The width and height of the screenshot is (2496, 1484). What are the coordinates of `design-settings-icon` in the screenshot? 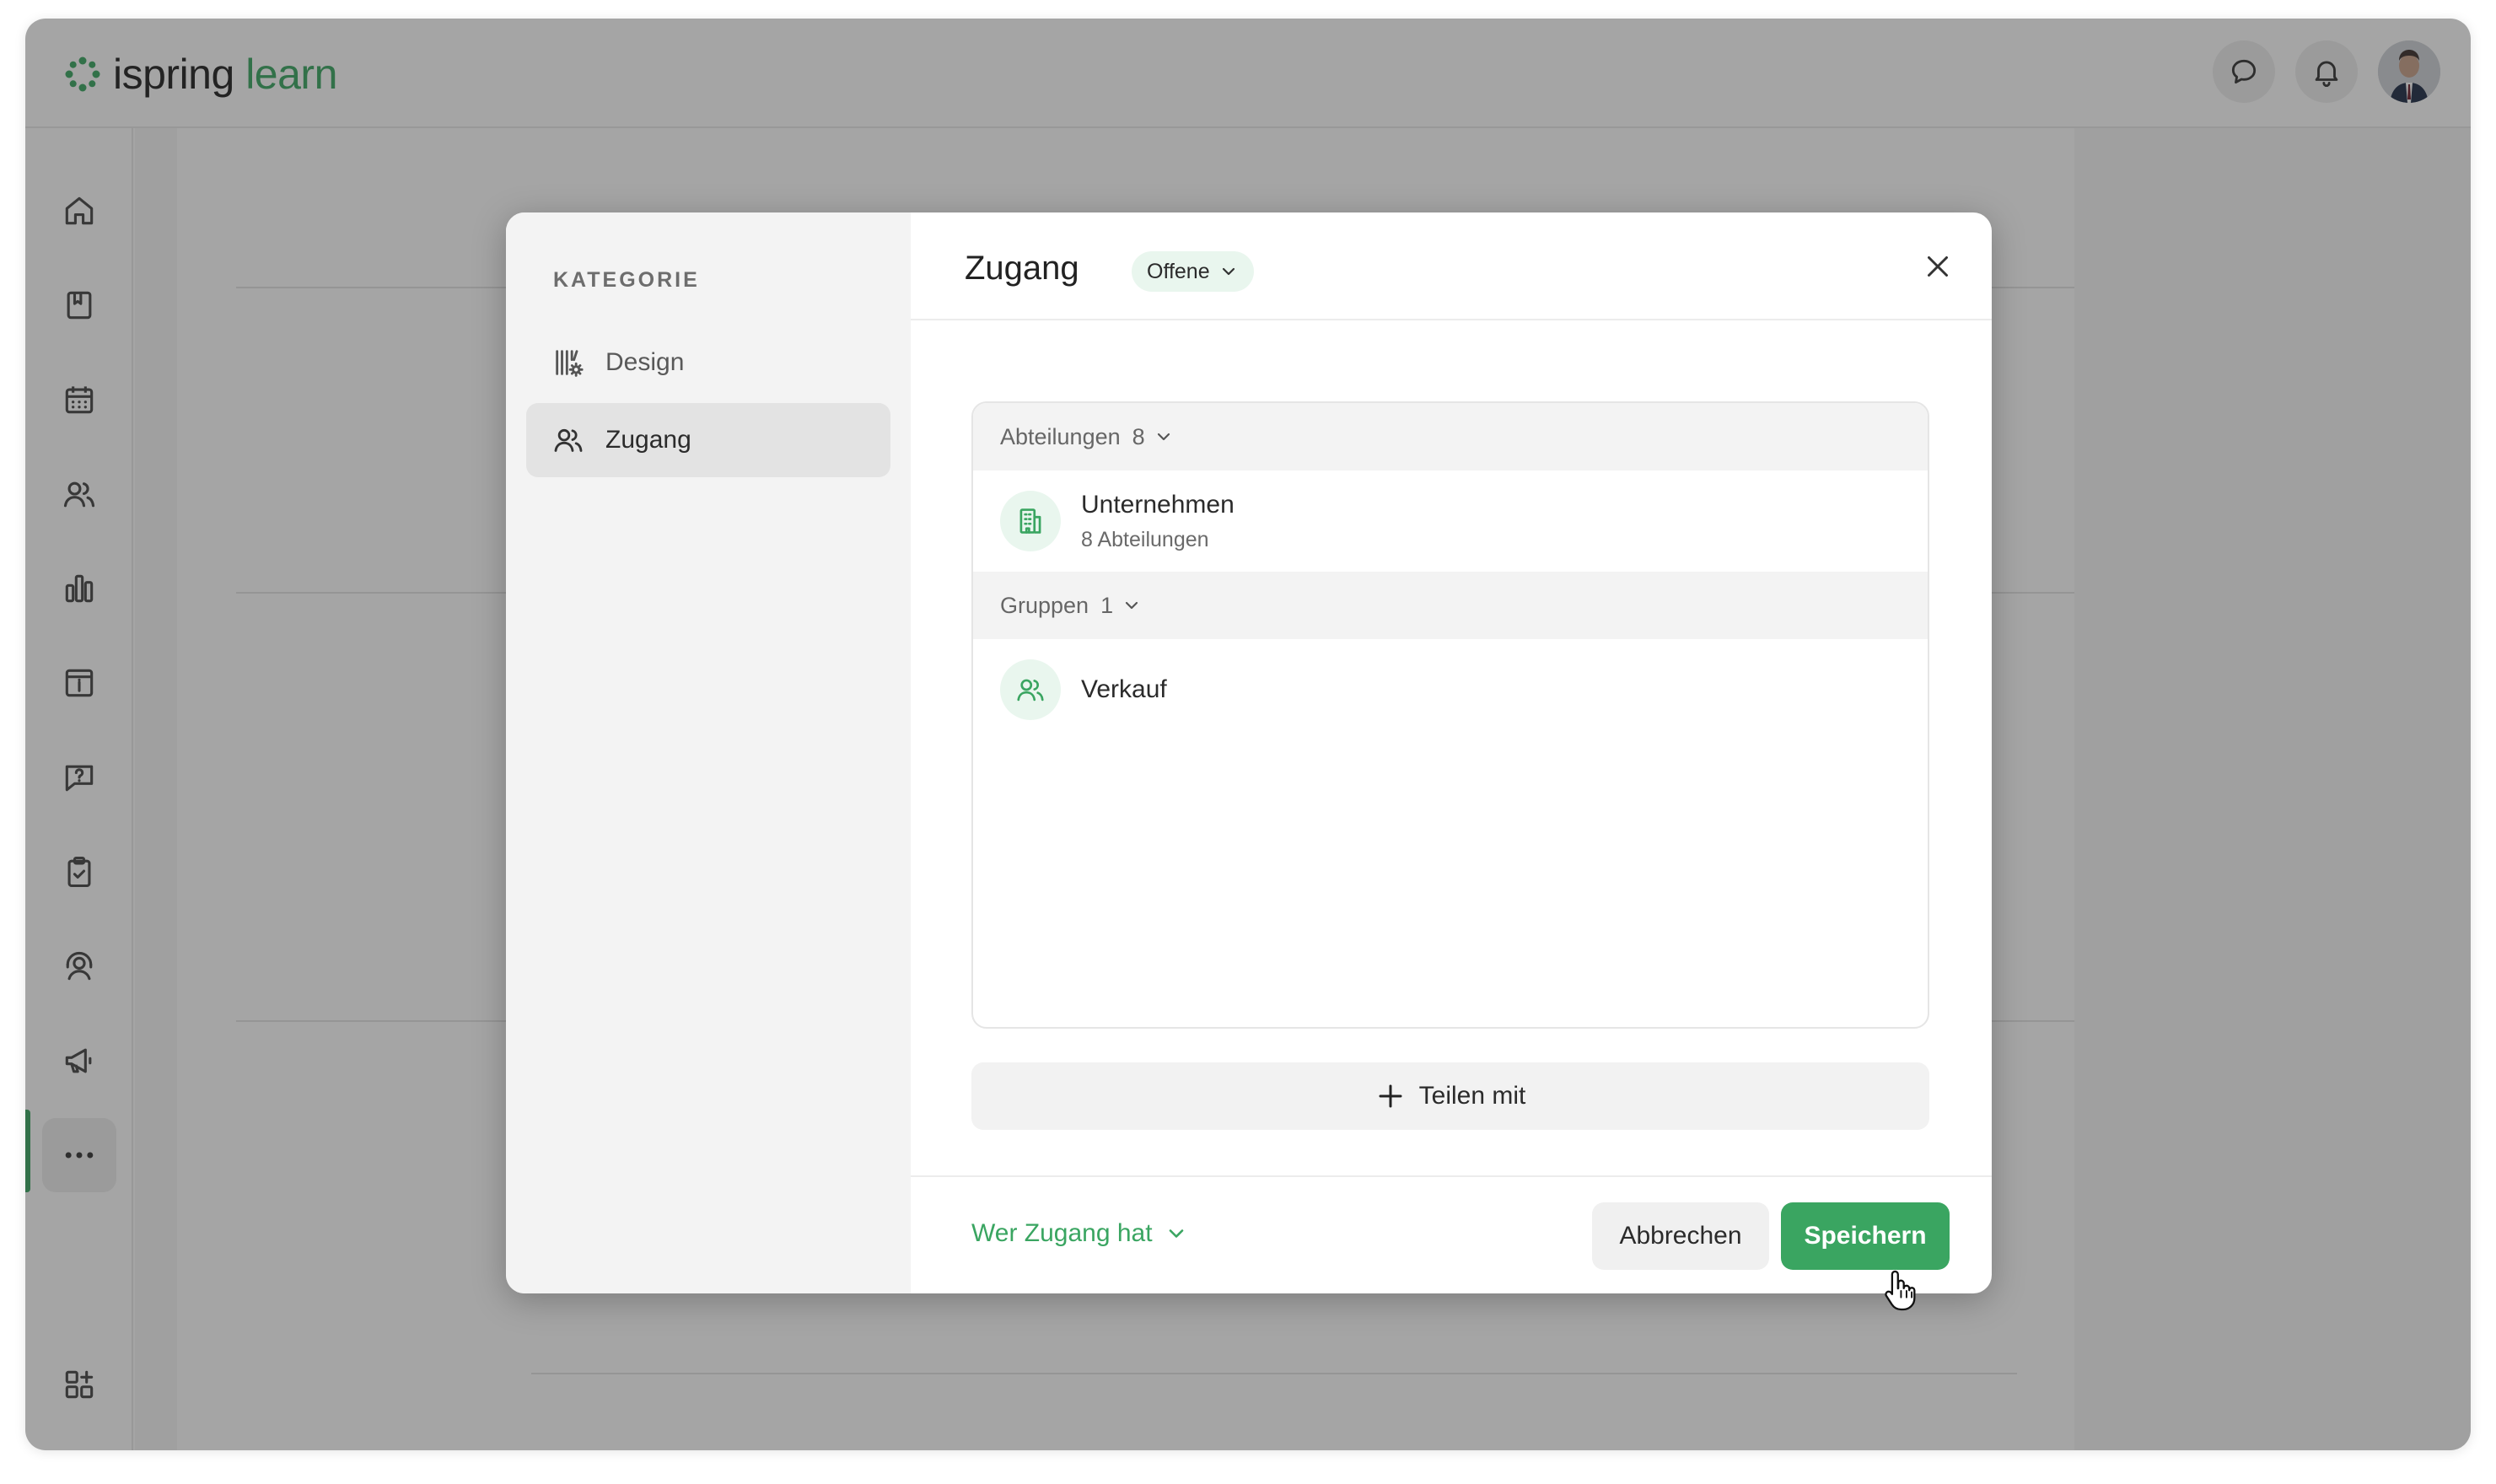 It's located at (570, 363).